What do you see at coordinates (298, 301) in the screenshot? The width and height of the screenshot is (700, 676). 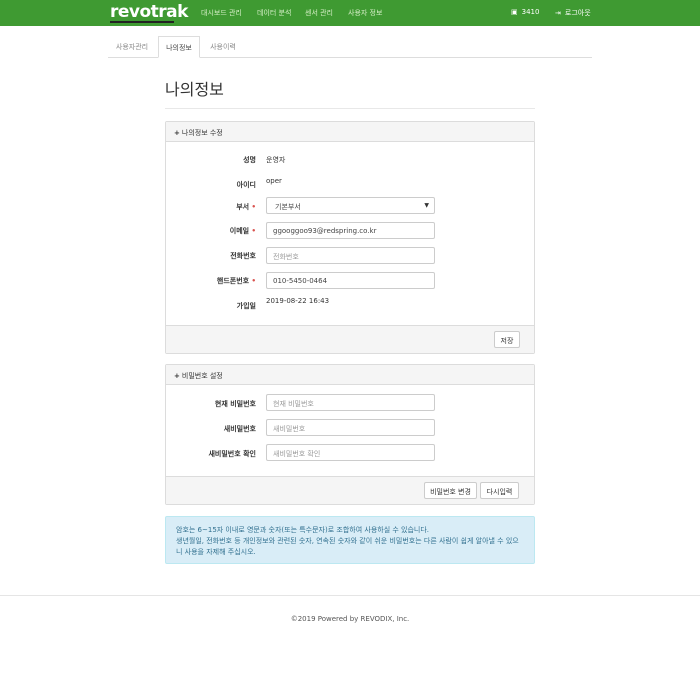 I see `joined-value: 2019-08-22 16:43` at bounding box center [298, 301].